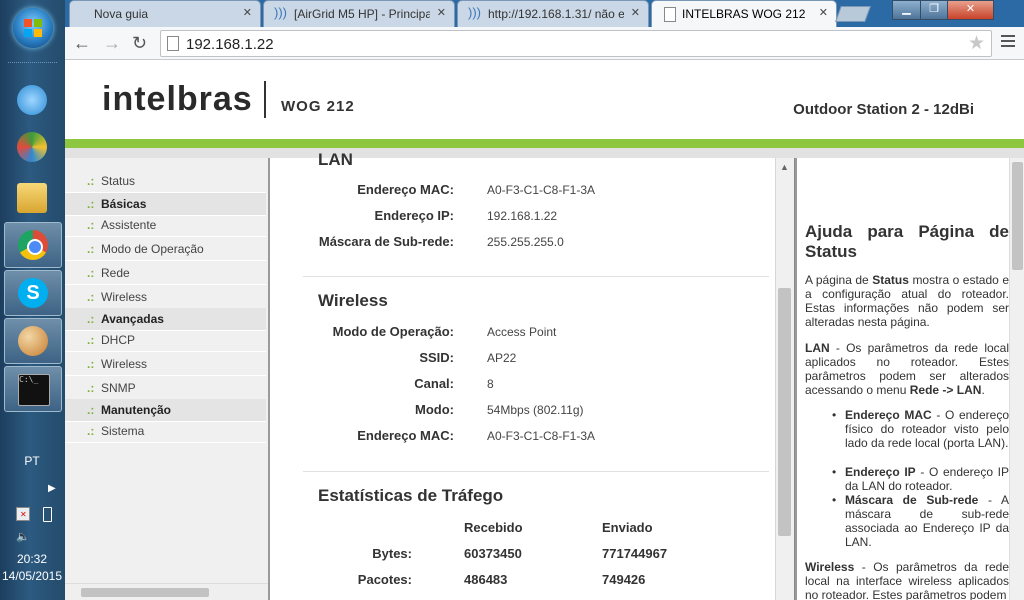 This screenshot has height=600, width=1024. What do you see at coordinates (576, 43) in the screenshot?
I see `address-bar: 192.168.1.22 ★` at bounding box center [576, 43].